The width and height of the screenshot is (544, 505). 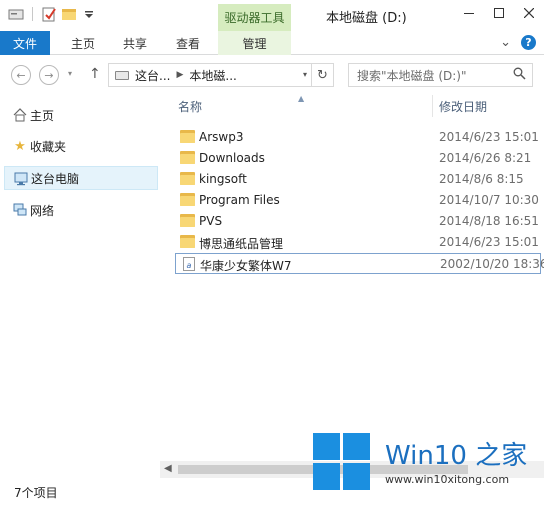 I want to click on sidebar-item-label: 收藏夹, so click(x=48, y=146).